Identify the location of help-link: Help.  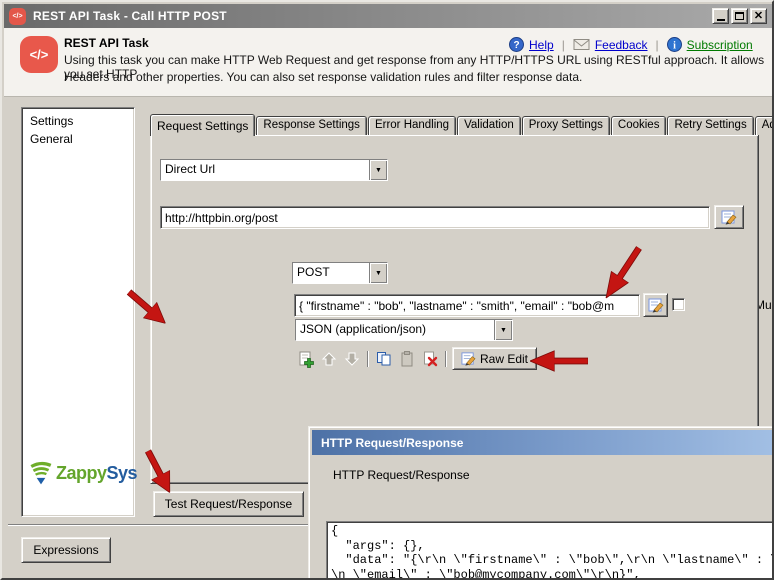
(541, 45).